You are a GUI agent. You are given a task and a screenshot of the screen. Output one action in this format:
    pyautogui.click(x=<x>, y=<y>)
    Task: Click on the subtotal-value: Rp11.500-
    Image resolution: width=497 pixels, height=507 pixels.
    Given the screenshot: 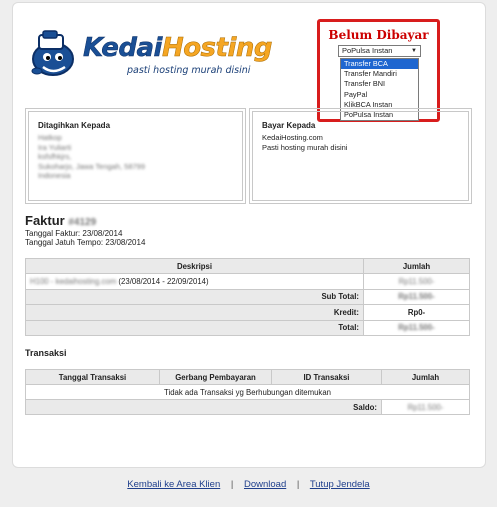 What is the action you would take?
    pyautogui.click(x=416, y=297)
    